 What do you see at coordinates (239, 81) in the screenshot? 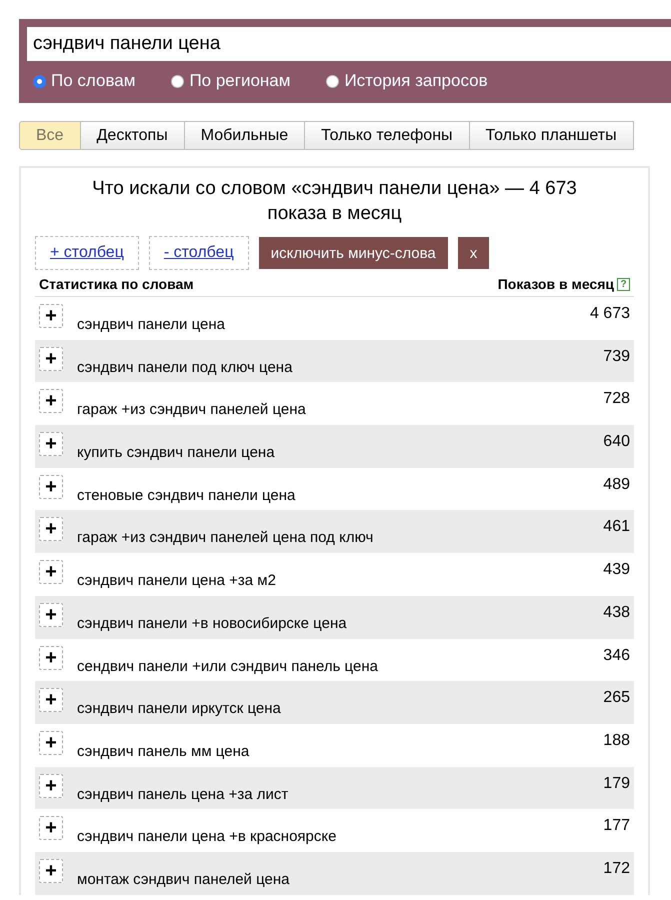
I see `radio-label: По регионам` at bounding box center [239, 81].